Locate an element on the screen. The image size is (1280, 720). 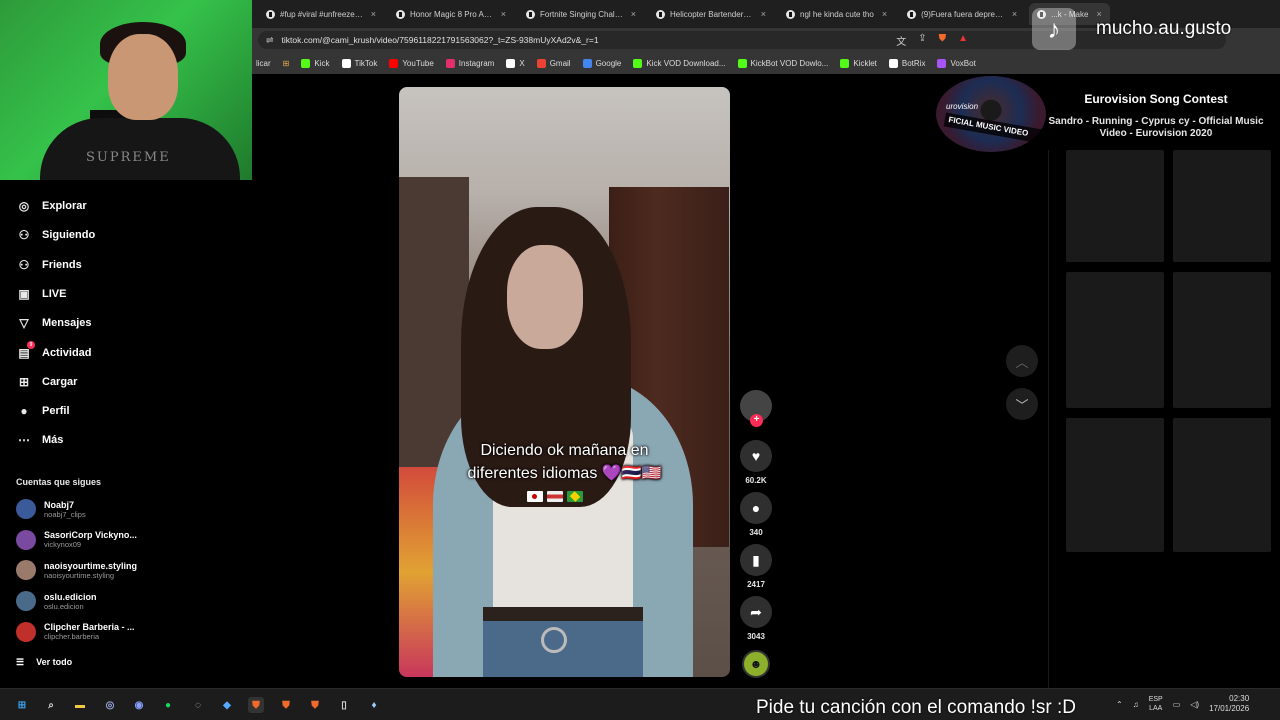
brave-shield-icon: ⛊ is located at coordinates (943, 40).